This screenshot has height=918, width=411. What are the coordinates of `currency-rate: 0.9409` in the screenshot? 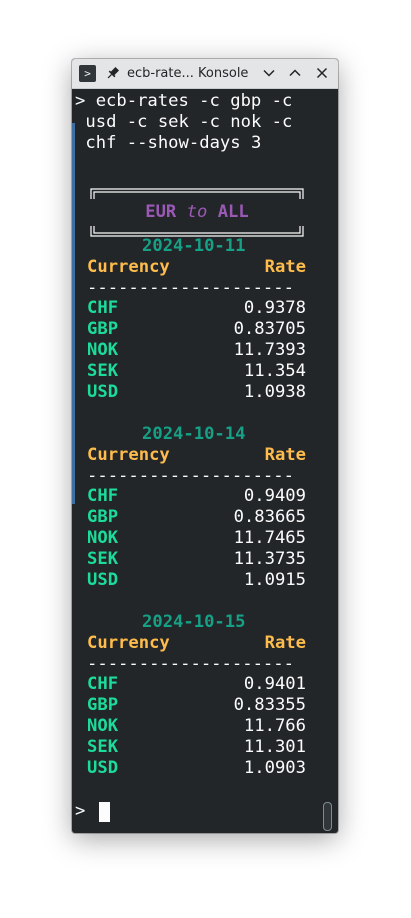 It's located at (274, 496).